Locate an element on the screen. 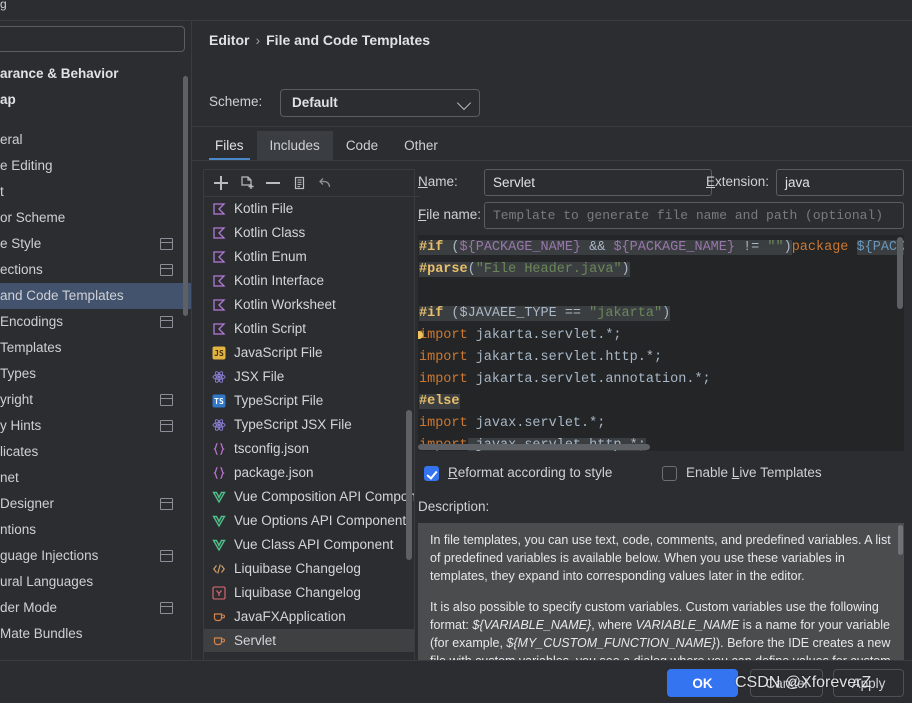  vue-icon is located at coordinates (220, 496).